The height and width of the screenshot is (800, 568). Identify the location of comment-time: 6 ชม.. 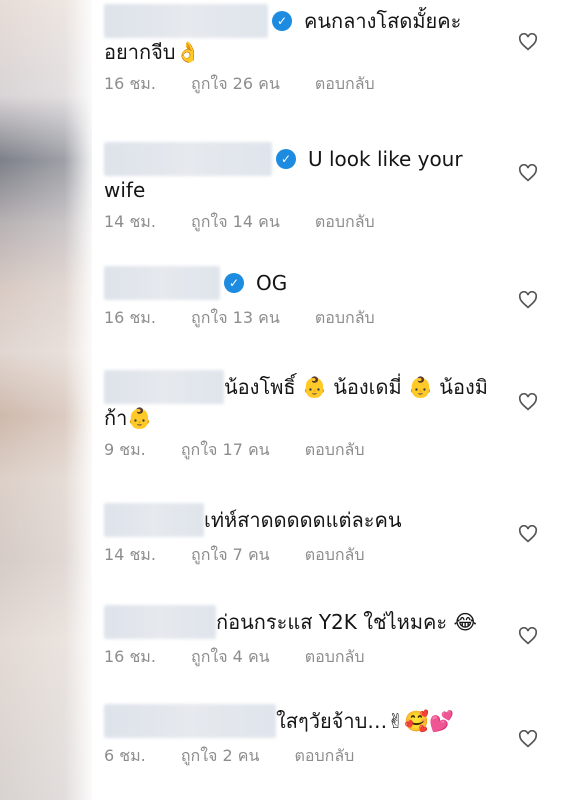
(125, 755).